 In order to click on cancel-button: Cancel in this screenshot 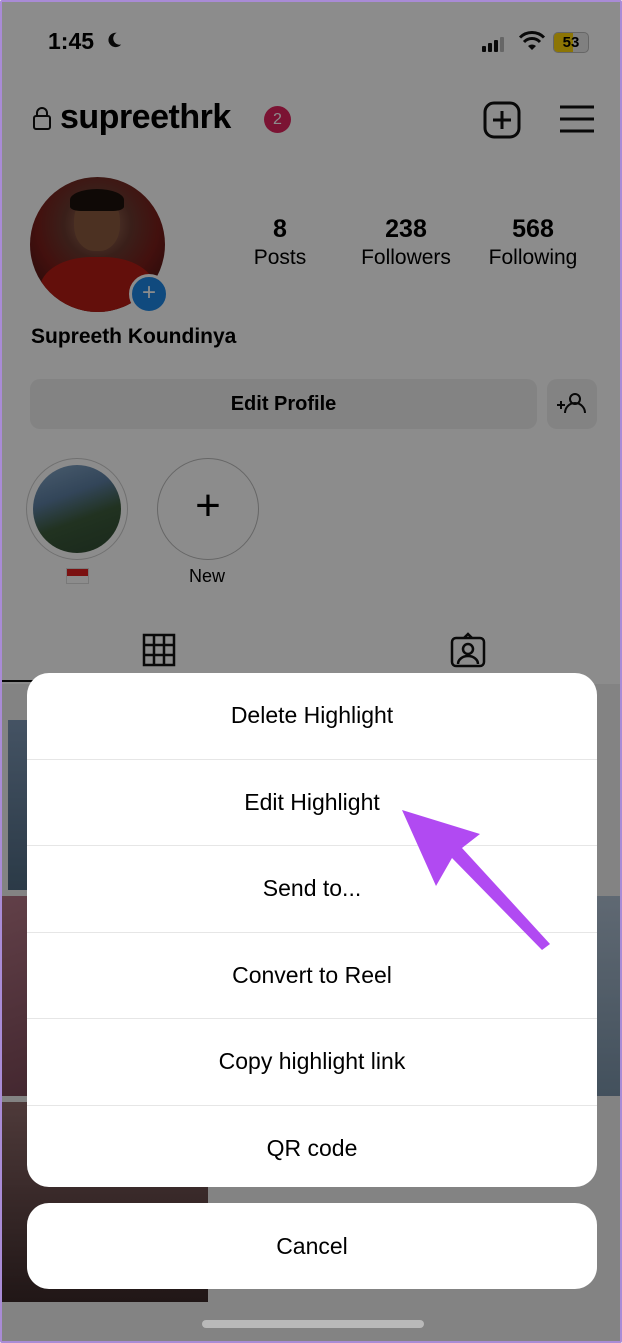, I will do `click(312, 1246)`.